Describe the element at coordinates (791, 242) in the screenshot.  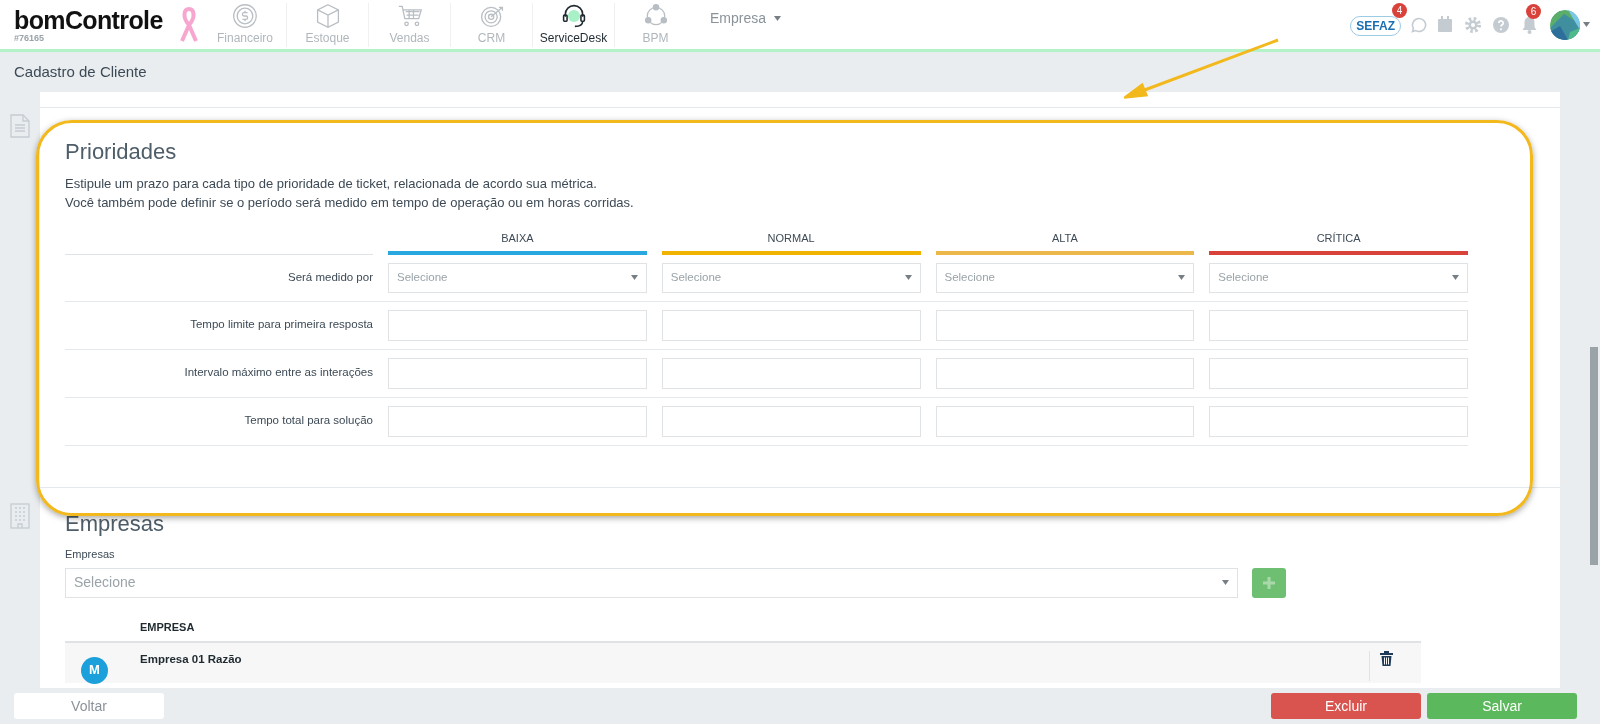
I see `priority-column-header: NORMAL` at that location.